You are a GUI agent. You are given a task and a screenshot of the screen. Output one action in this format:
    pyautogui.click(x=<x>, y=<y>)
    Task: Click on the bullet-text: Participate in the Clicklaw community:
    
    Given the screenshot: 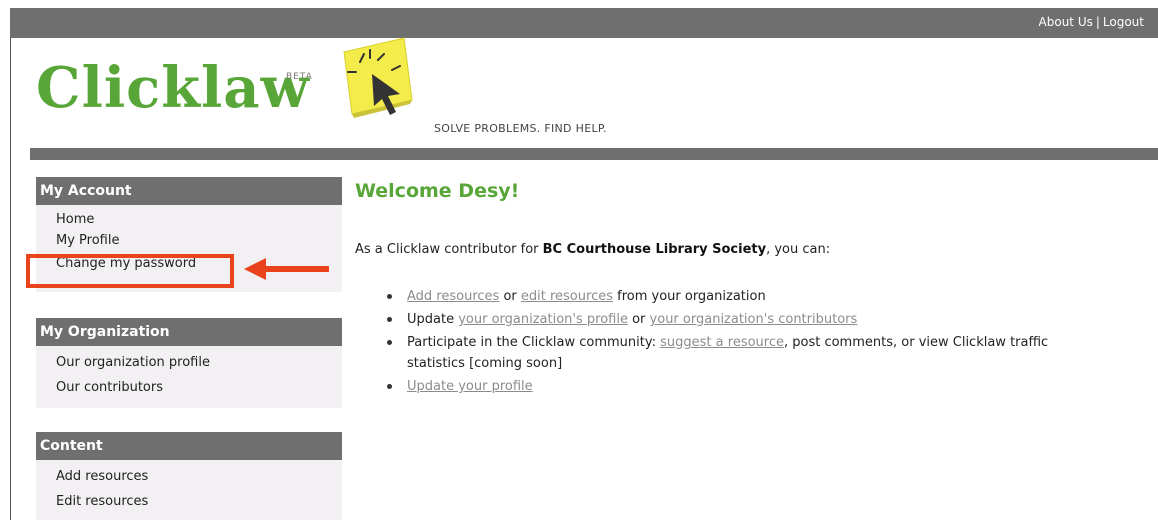 What is the action you would take?
    pyautogui.click(x=534, y=342)
    